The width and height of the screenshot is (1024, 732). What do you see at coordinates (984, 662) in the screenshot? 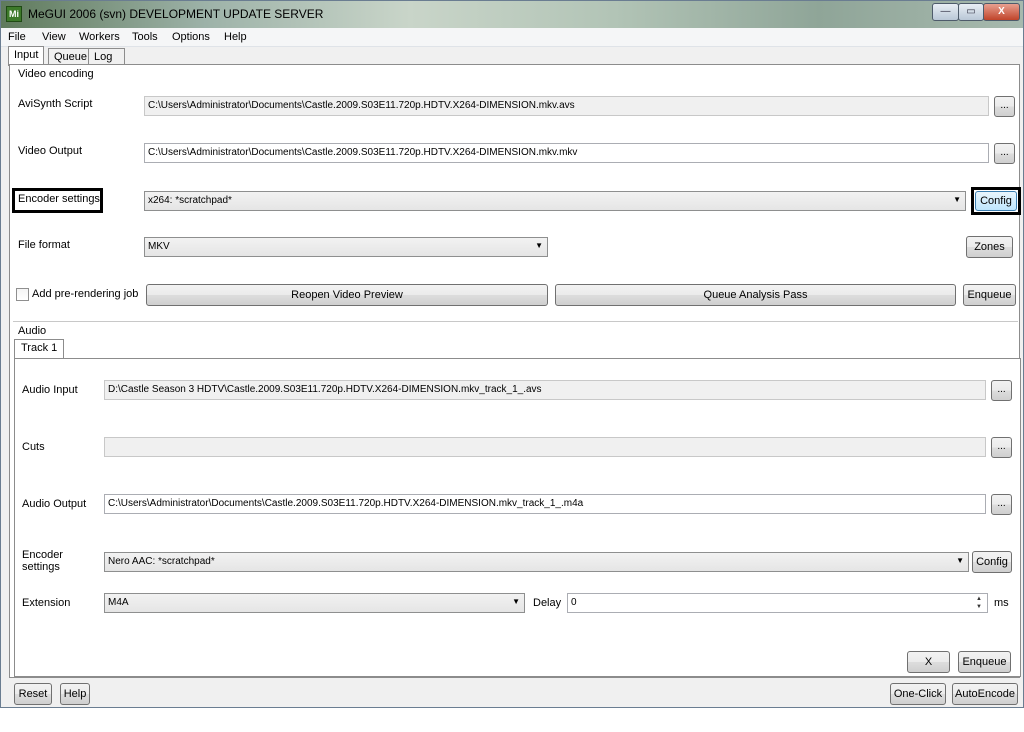
I see `audio-enqueue-button: Enqueue` at bounding box center [984, 662].